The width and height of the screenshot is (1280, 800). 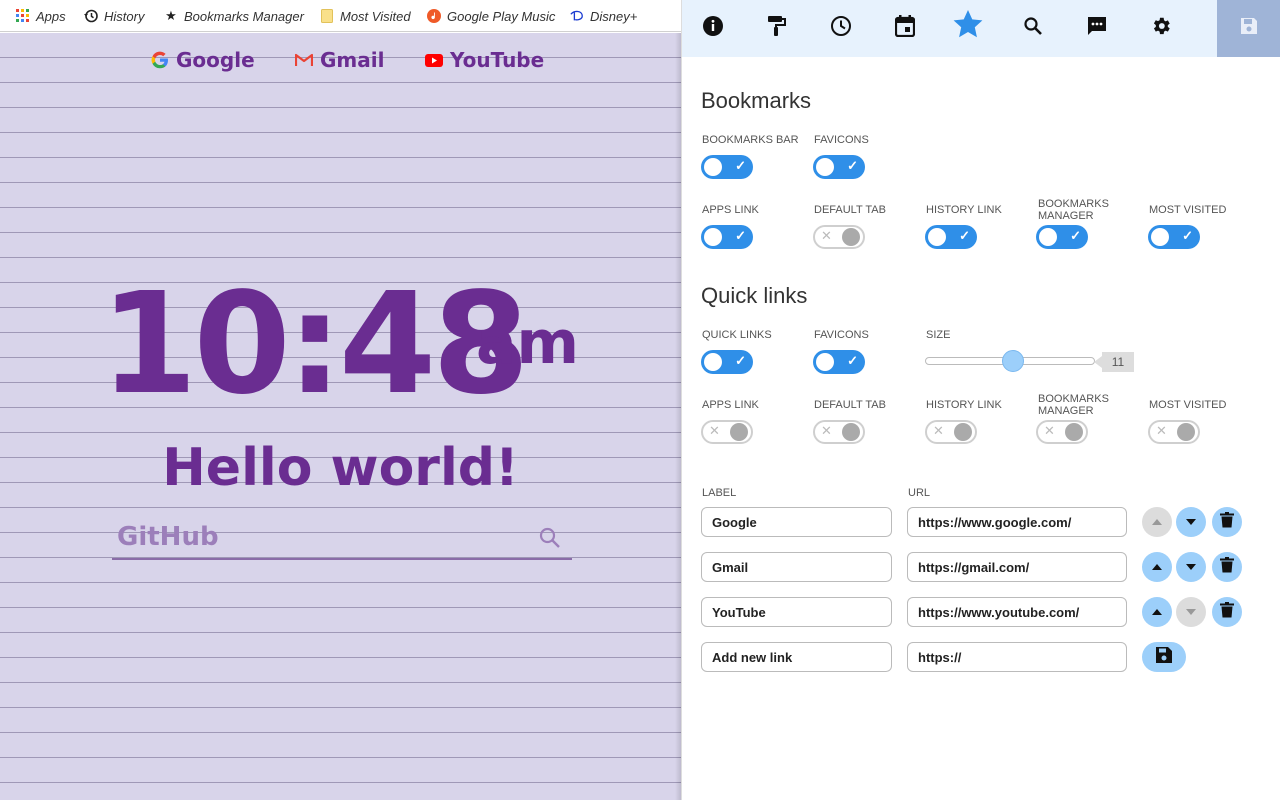 I want to click on label-size: SIZE, so click(x=938, y=335).